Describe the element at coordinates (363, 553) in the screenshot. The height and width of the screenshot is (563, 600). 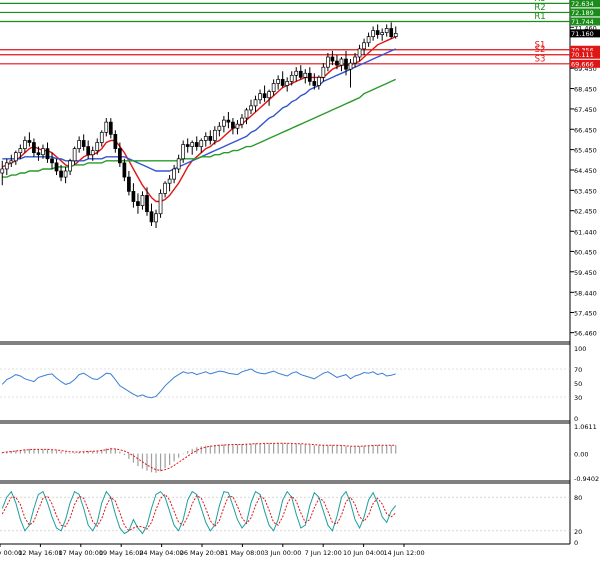
I see `x-tick-label: 10 Jun 04:00` at that location.